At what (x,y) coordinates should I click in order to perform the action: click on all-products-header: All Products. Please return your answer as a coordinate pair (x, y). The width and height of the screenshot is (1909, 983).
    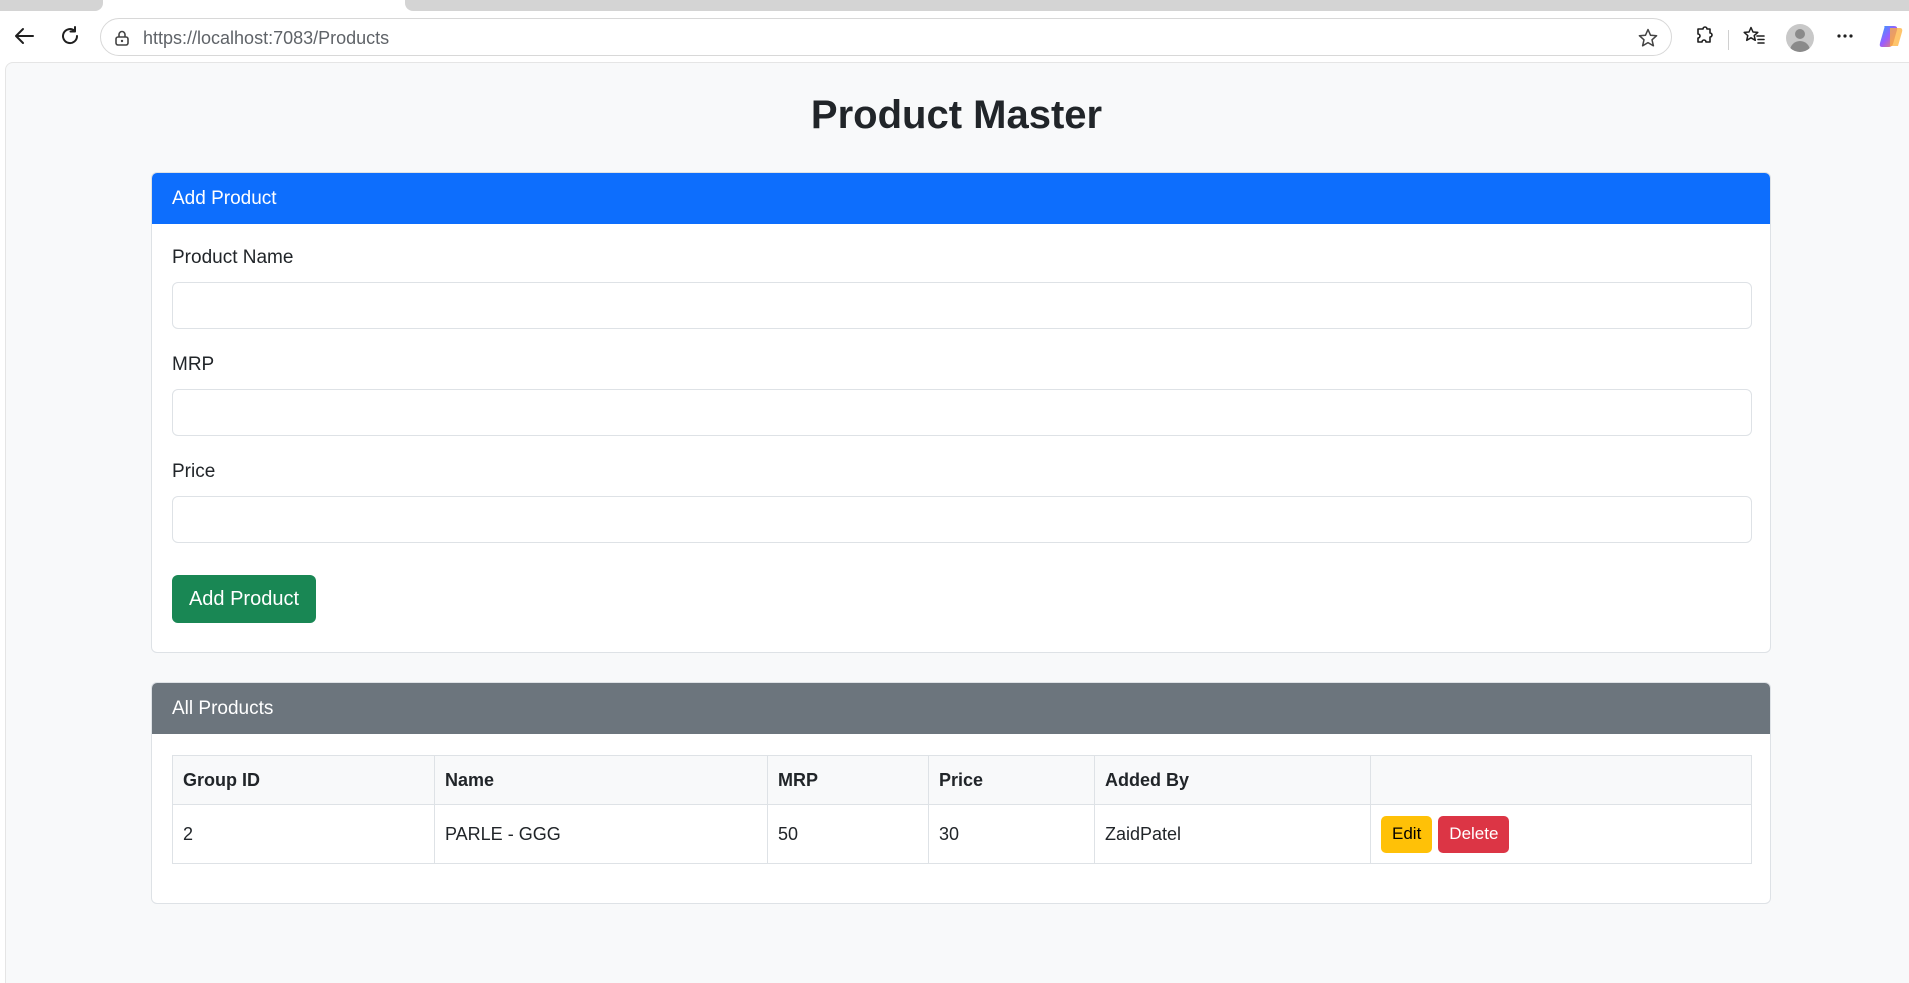
    Looking at the image, I should click on (961, 708).